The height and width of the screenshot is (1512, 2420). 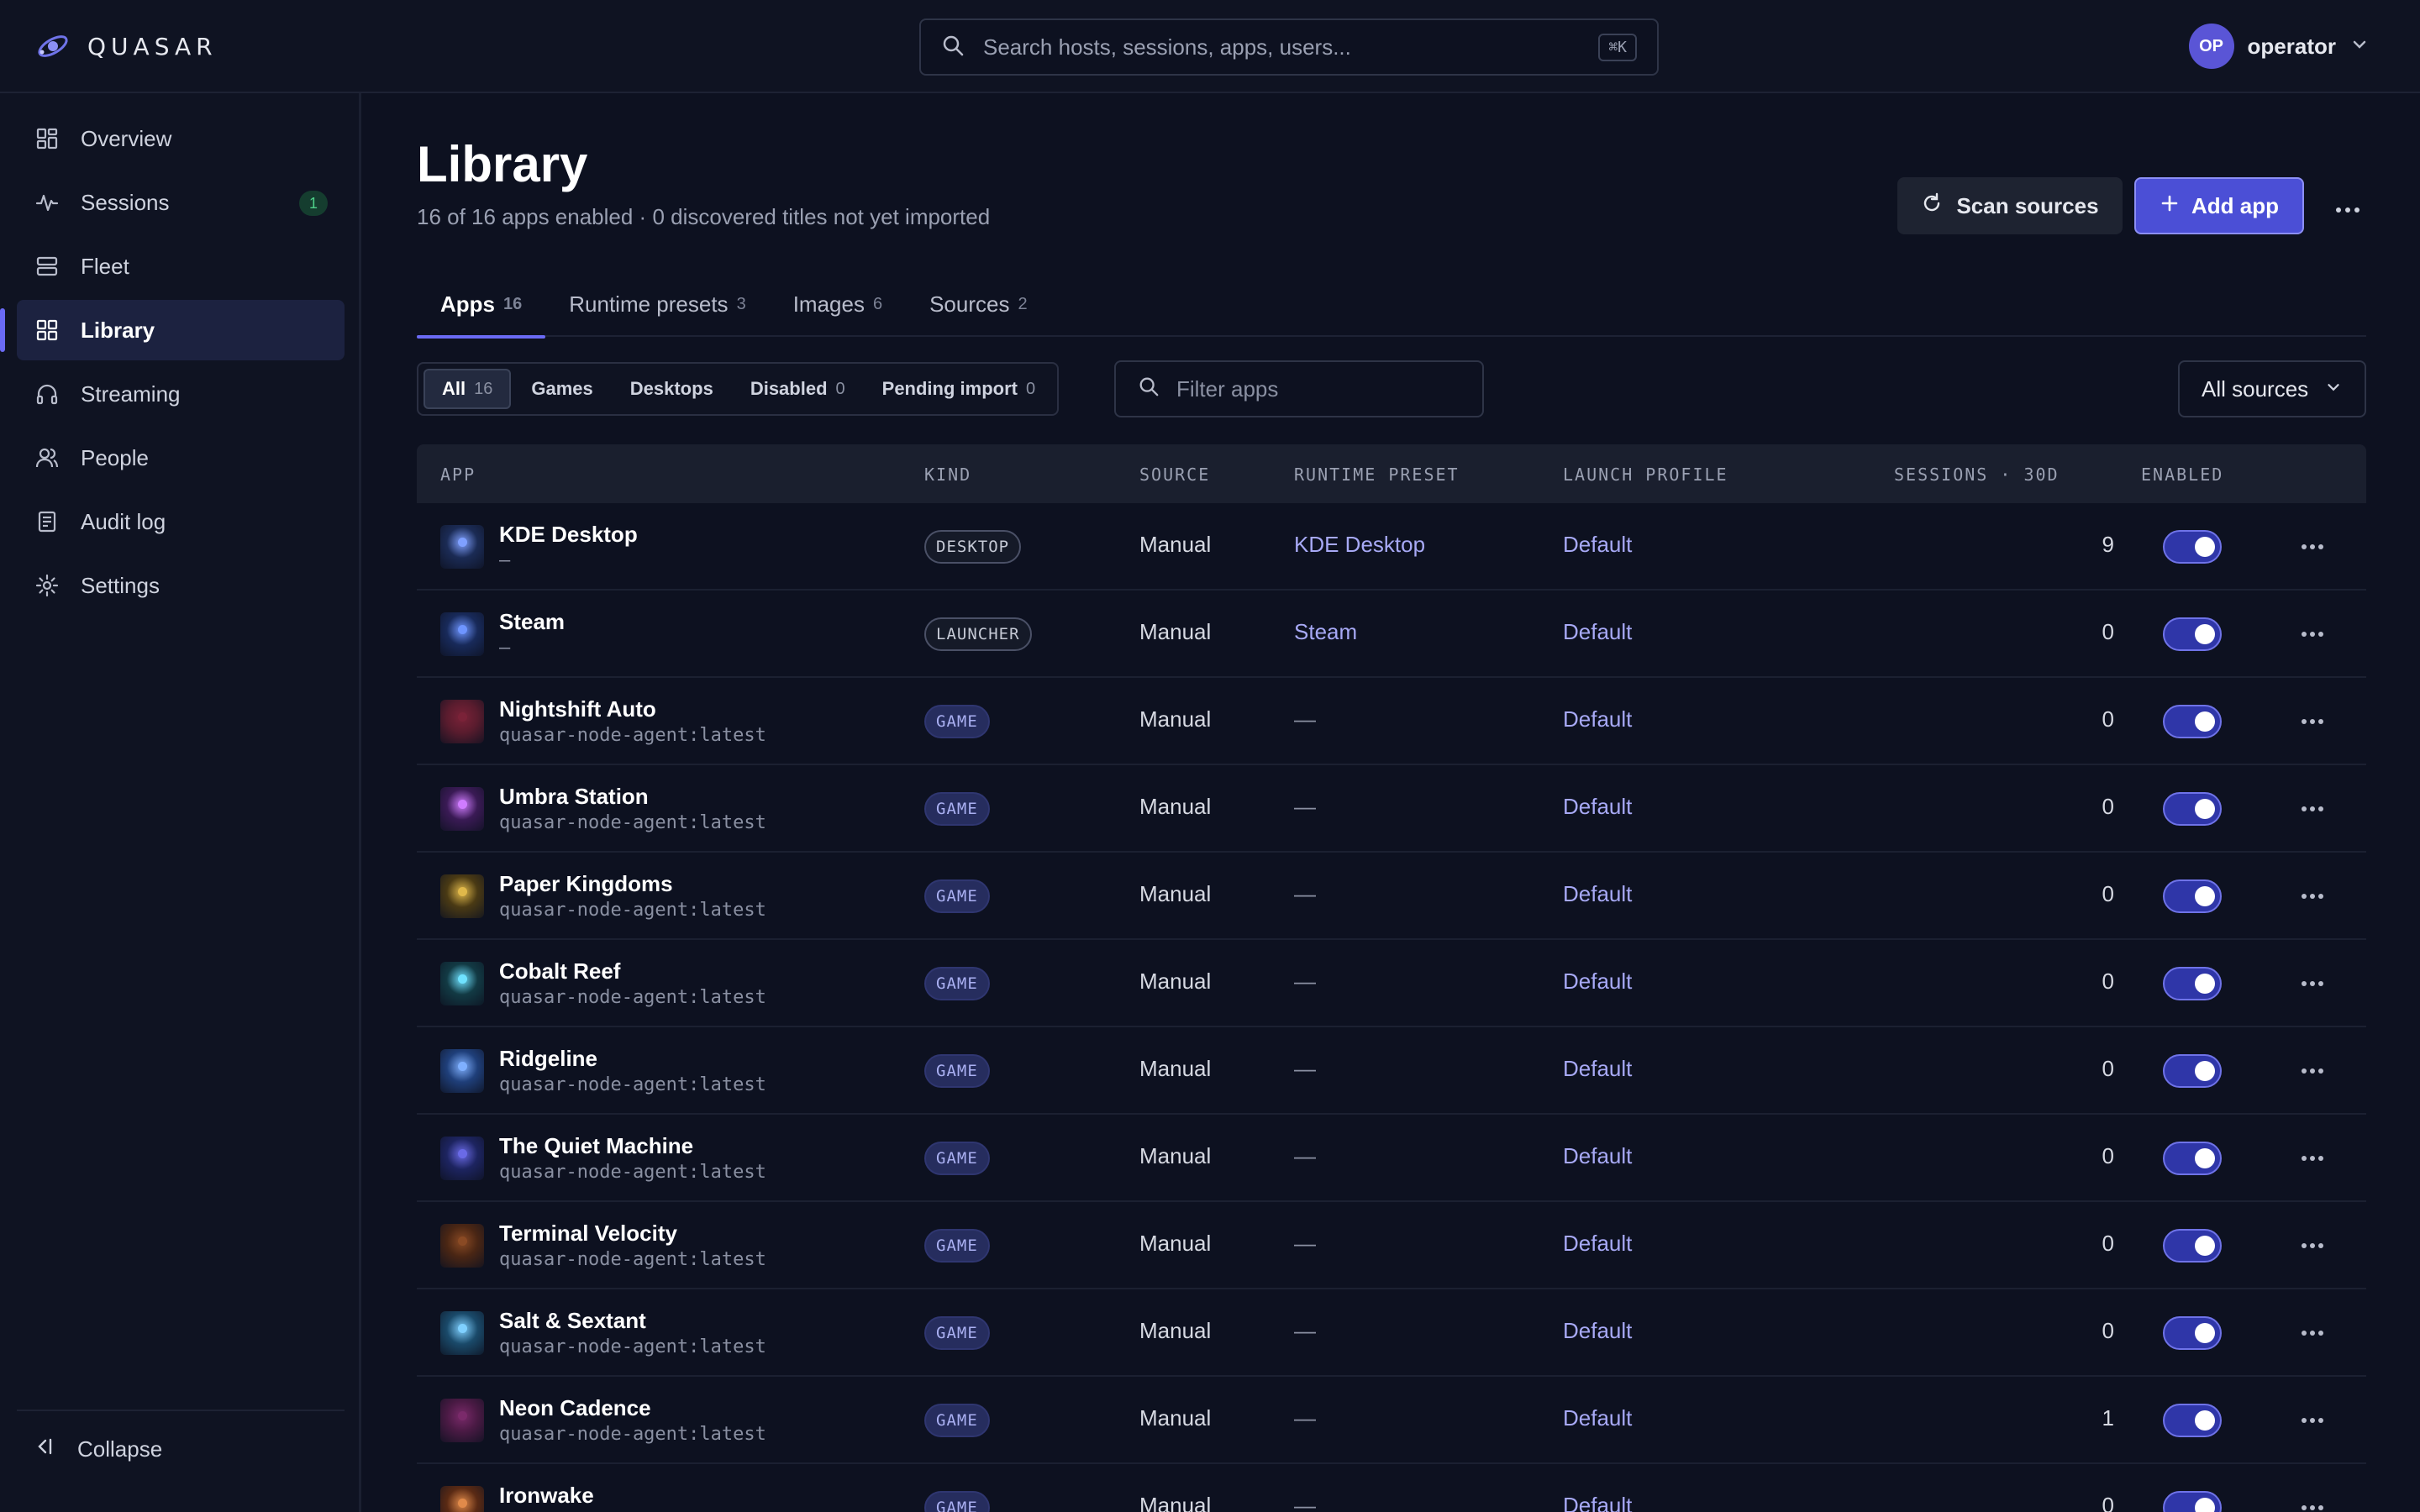 What do you see at coordinates (568, 535) in the screenshot?
I see `app-name: KDE Desktop` at bounding box center [568, 535].